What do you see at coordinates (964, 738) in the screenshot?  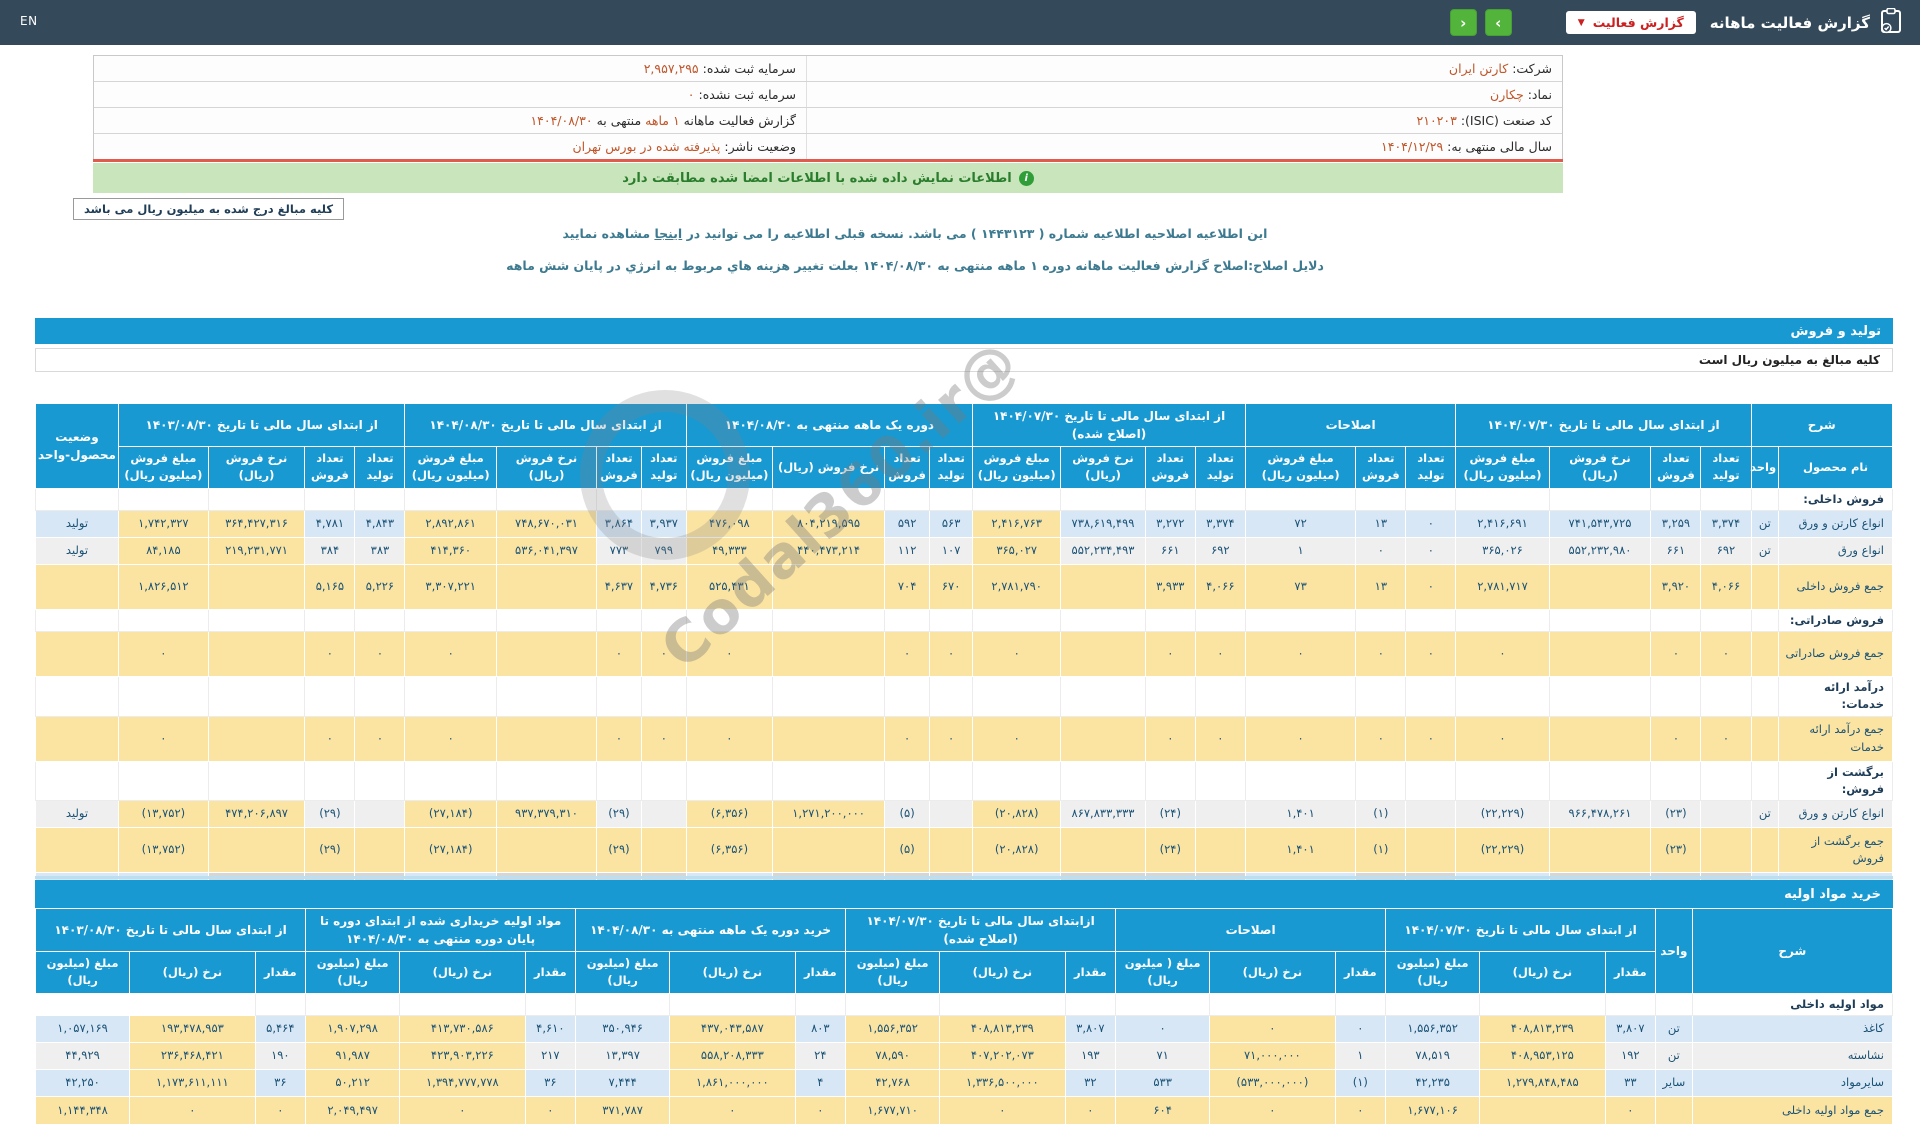 I see `table-row: جمع درآمد ارائه خدمات ۰ ۰ ۰ ۰ ۰ ۰ ۰ ۰ ۰ ۰ ۰ ۰ ۰ ۰ ۰ ۰ ۰ ۰` at bounding box center [964, 738].